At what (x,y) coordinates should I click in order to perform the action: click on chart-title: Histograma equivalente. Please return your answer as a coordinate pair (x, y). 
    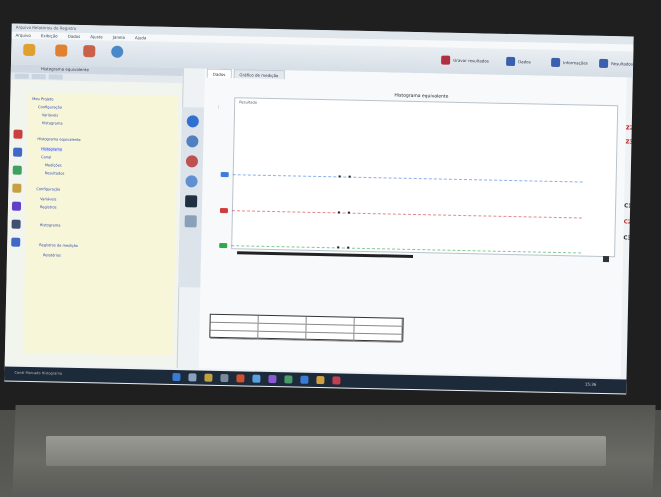
    Looking at the image, I should click on (421, 96).